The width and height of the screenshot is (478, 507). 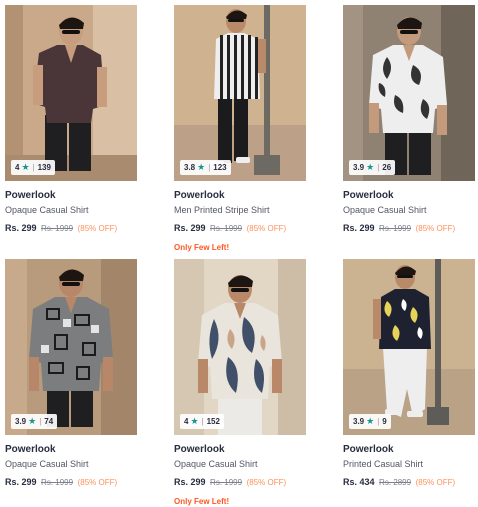 What do you see at coordinates (222, 210) in the screenshot?
I see `product-name: Men Printed Stripe Shirt` at bounding box center [222, 210].